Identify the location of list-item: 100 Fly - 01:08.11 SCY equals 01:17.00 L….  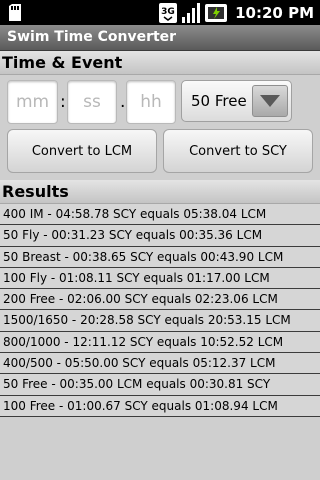
(160, 278).